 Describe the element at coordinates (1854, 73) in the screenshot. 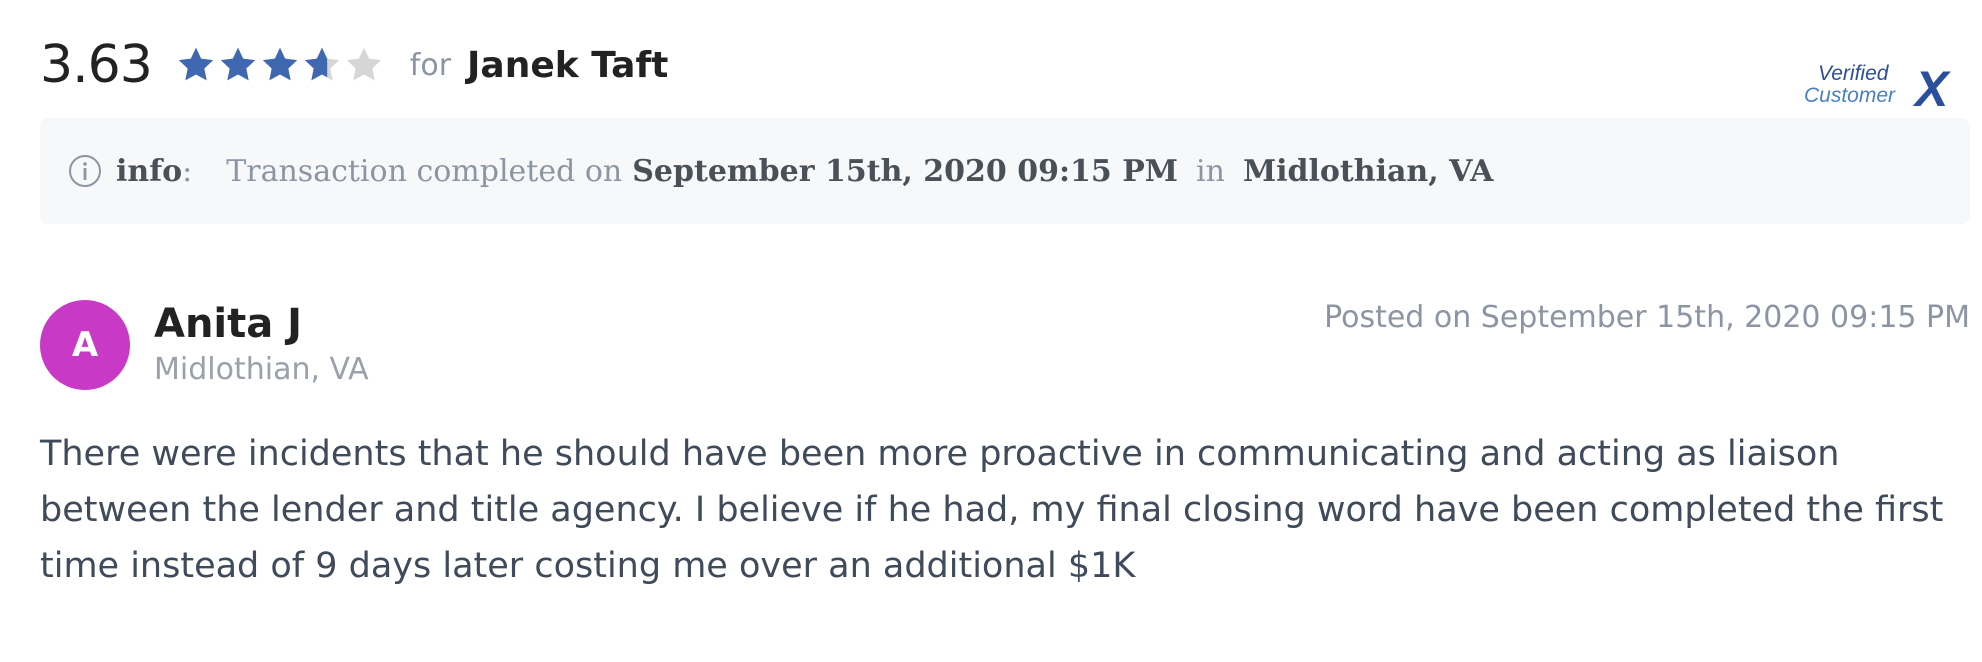

I see `verified-logo-line1: Verified` at that location.